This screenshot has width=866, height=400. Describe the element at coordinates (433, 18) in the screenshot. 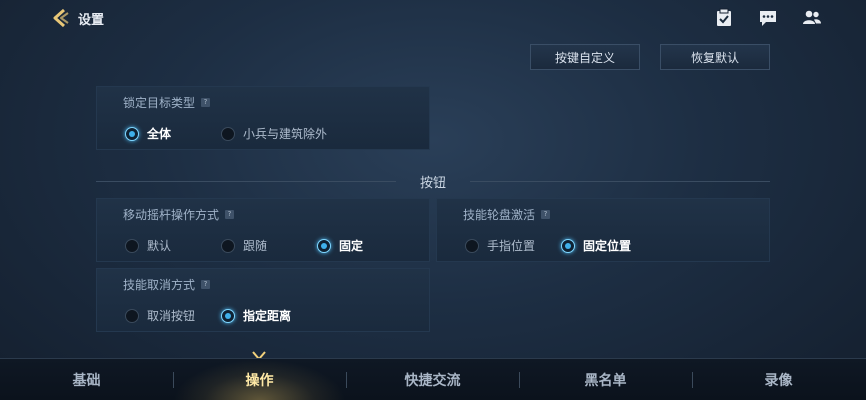

I see `top-bar: 设置` at that location.